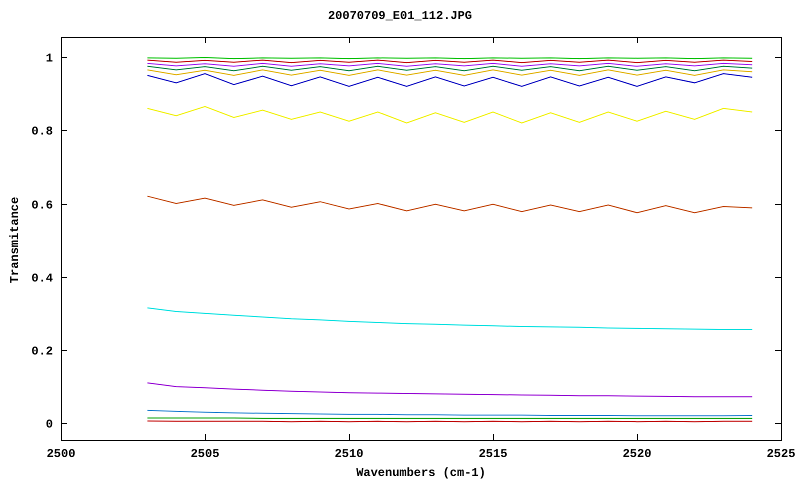 Image resolution: width=800 pixels, height=480 pixels. Describe the element at coordinates (49, 59) in the screenshot. I see `tick-label: 1` at that location.